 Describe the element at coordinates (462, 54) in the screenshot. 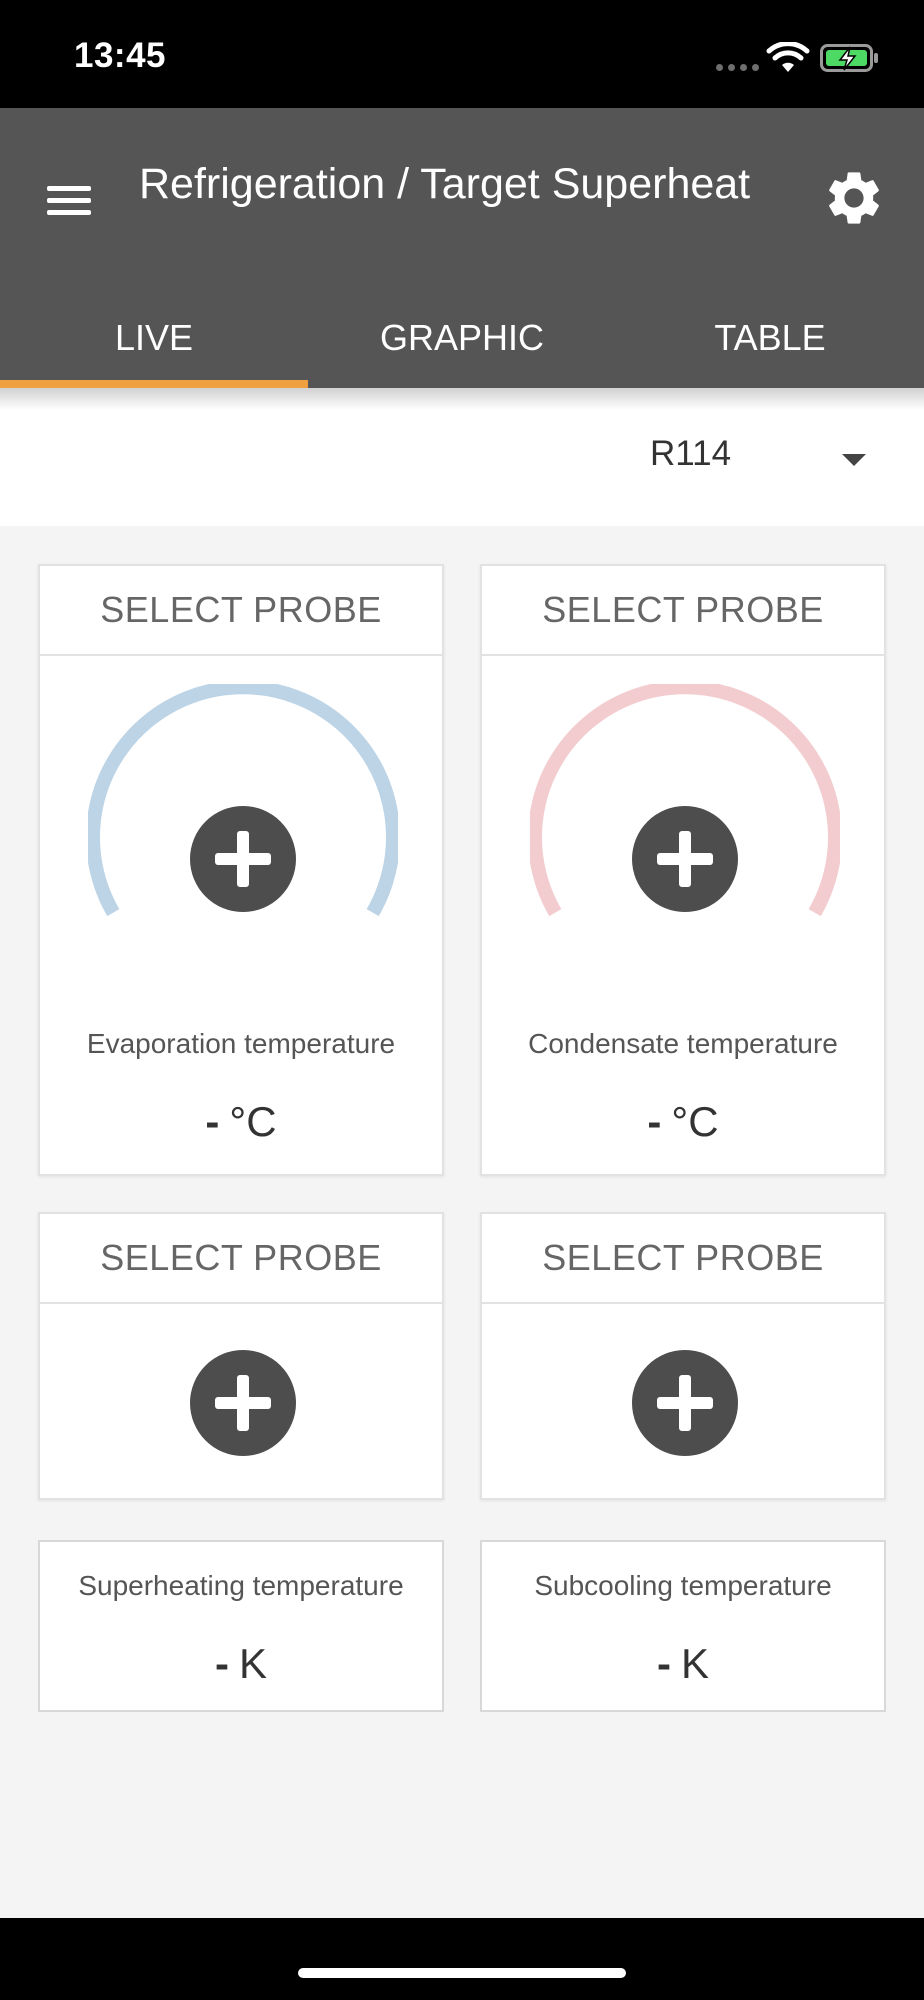

I see `status-bar: 13:45` at that location.